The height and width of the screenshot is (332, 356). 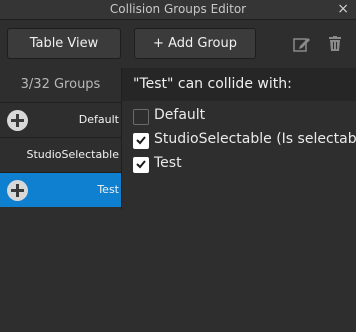 I want to click on collide-option-label: Default, so click(x=180, y=115).